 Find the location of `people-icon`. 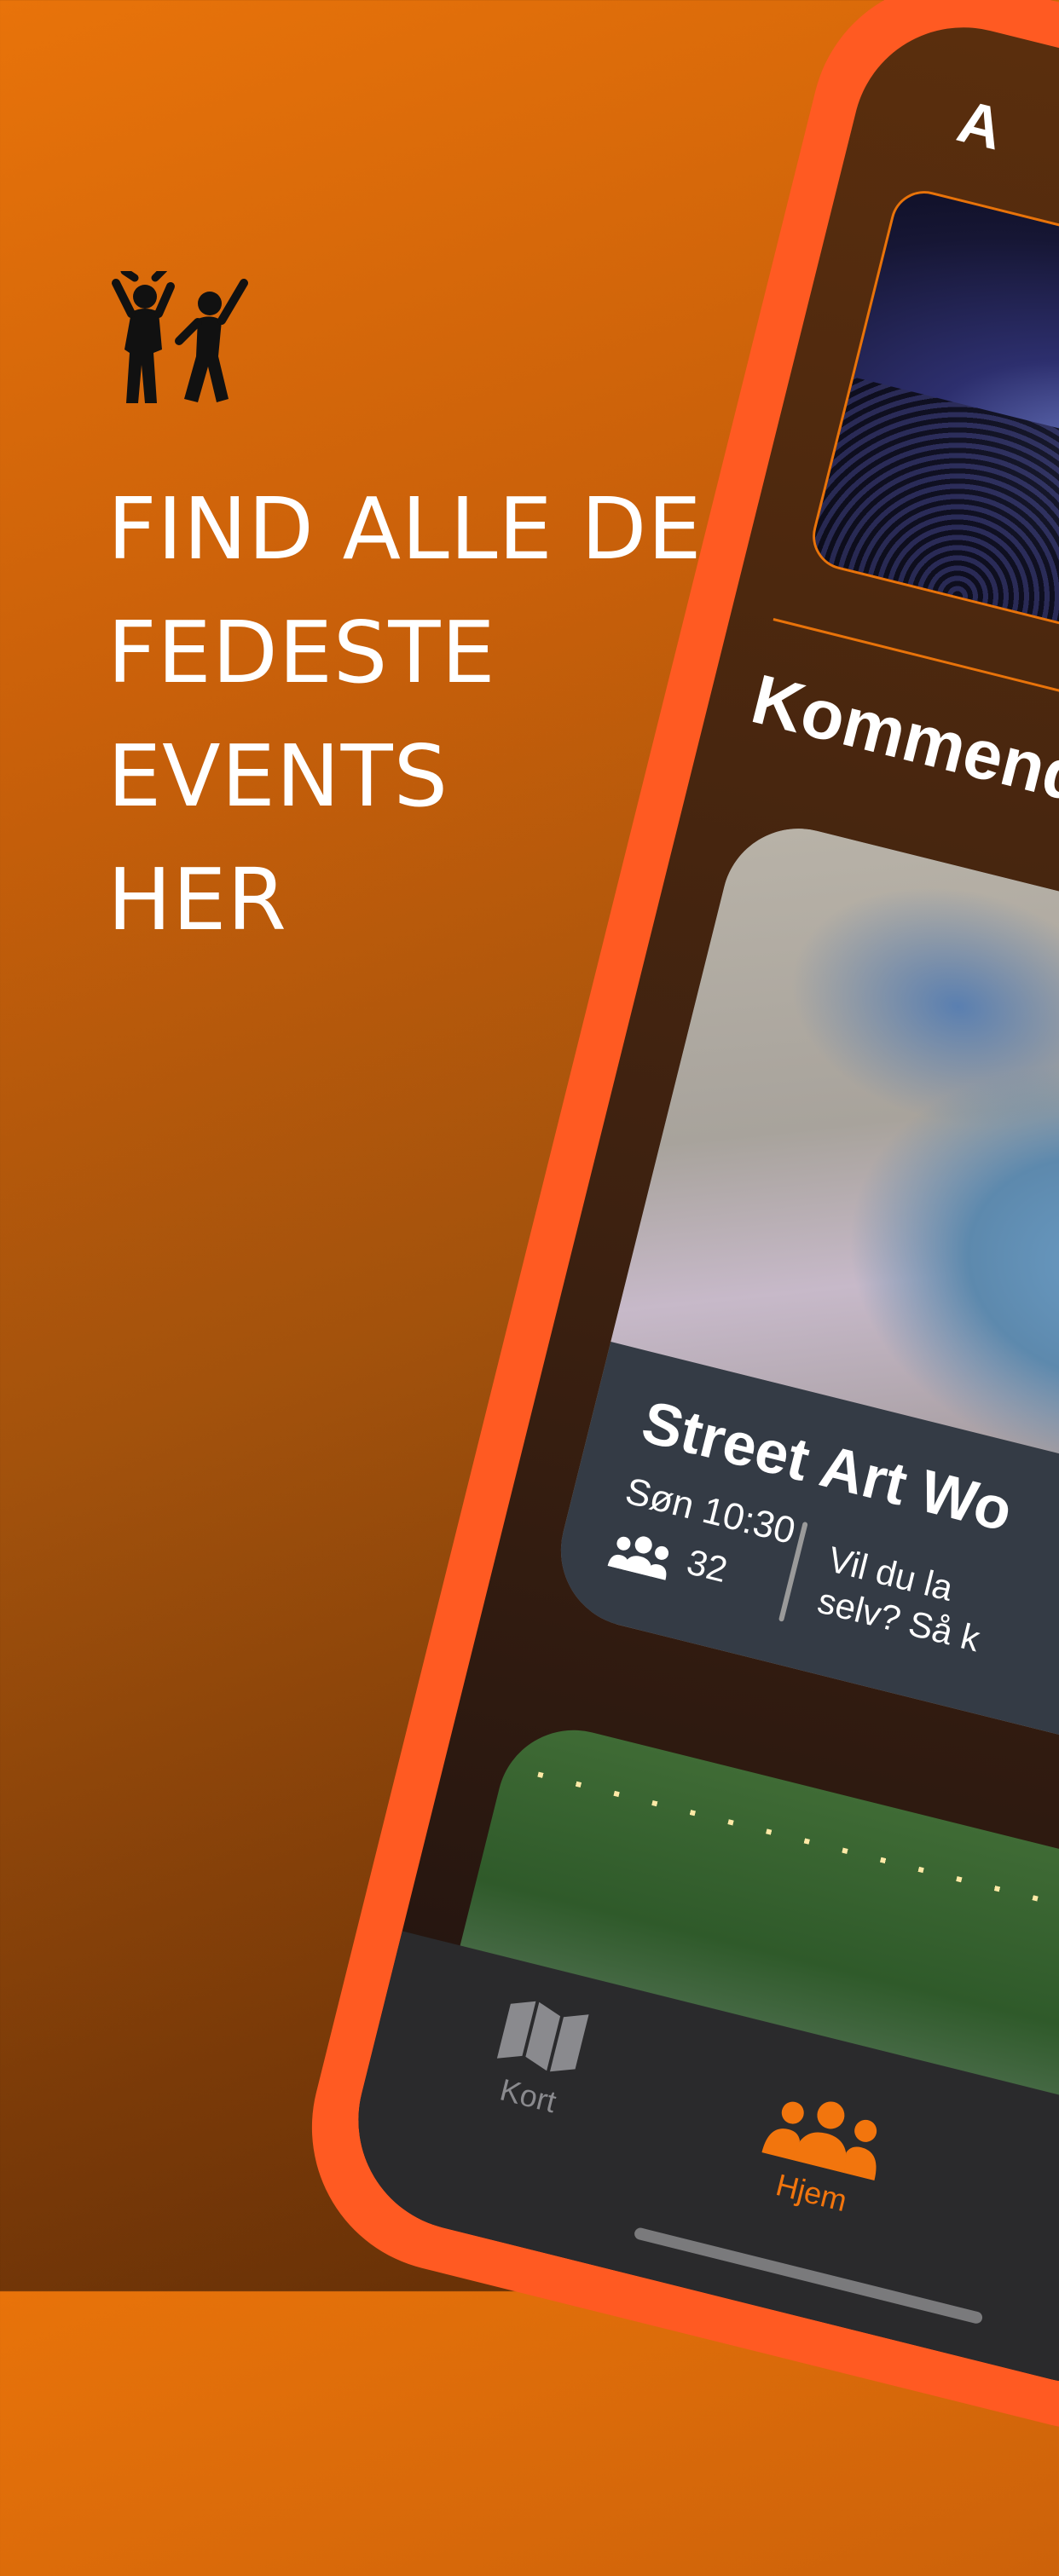

people-icon is located at coordinates (638, 1558).